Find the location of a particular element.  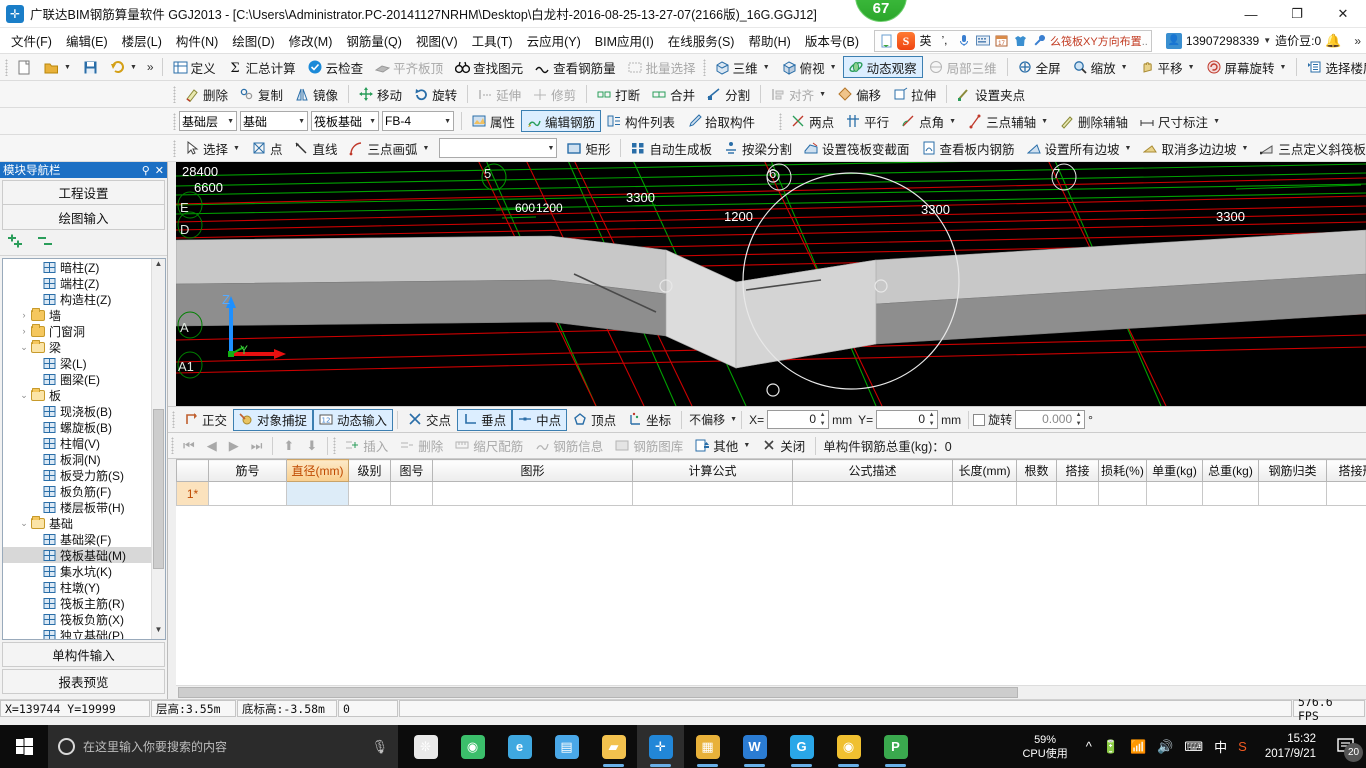

menu-item-版本号b: 版本号(B) is located at coordinates (832, 40).